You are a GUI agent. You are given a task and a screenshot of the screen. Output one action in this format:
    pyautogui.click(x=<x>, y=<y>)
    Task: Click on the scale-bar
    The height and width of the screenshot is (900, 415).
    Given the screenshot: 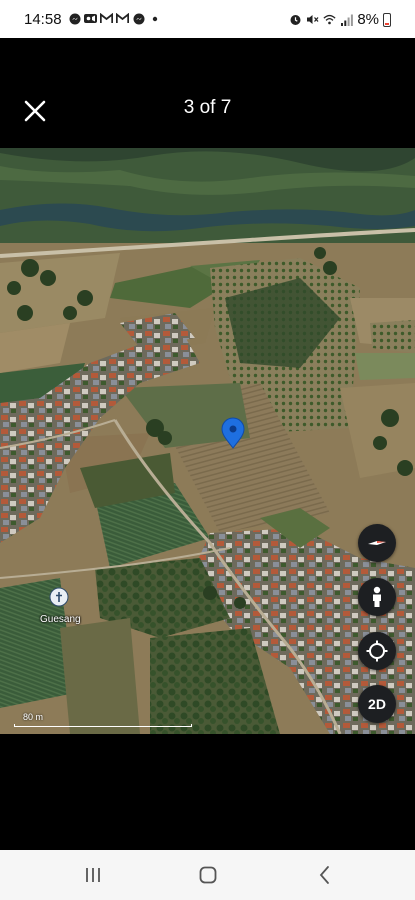 What is the action you would take?
    pyautogui.click(x=103, y=725)
    